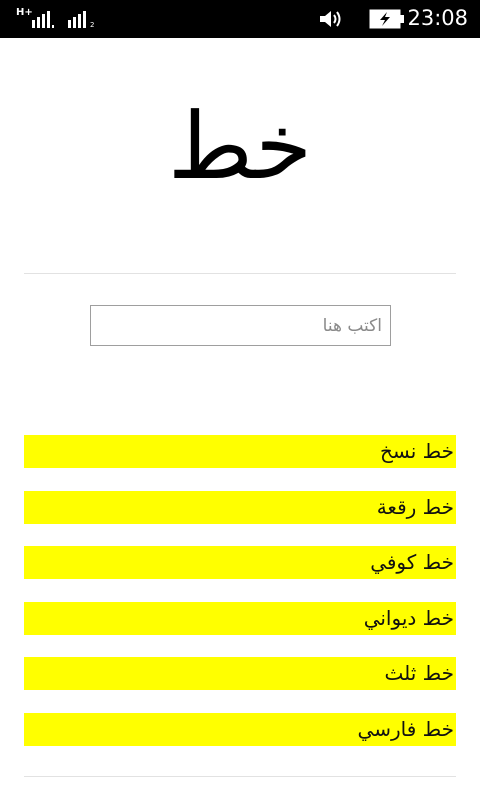 This screenshot has width=480, height=800. What do you see at coordinates (240, 146) in the screenshot?
I see `page-title: خط` at bounding box center [240, 146].